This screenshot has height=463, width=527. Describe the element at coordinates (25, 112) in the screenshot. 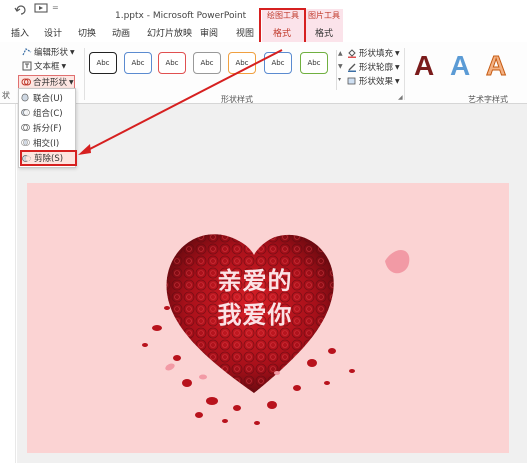

I see `combine-icon` at that location.